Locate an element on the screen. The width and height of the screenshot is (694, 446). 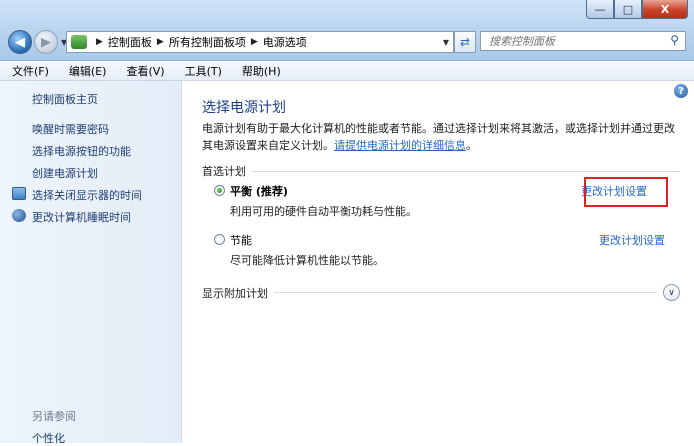
preferred-plans-heading: 首选计划 is located at coordinates (224, 171).